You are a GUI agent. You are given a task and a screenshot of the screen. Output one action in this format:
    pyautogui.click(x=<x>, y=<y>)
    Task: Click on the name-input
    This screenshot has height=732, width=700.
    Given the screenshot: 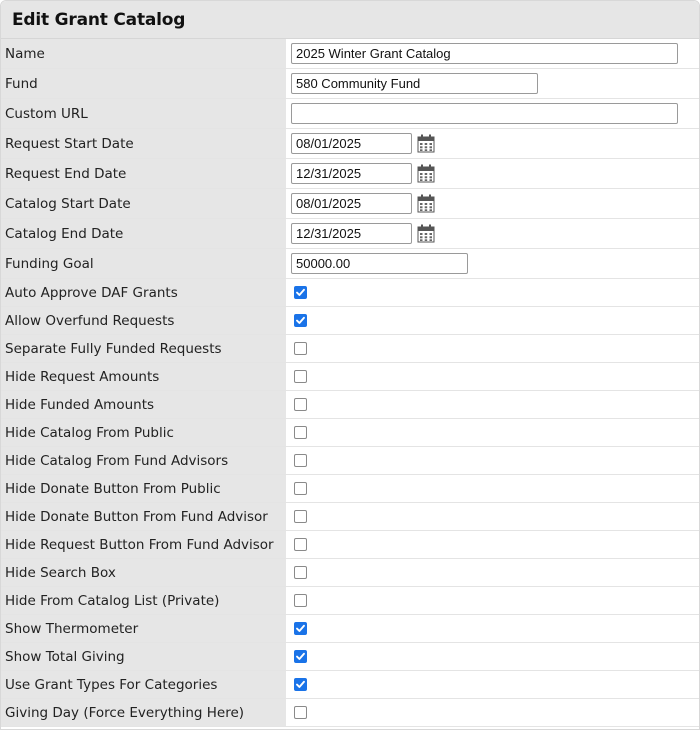 What is the action you would take?
    pyautogui.click(x=484, y=53)
    